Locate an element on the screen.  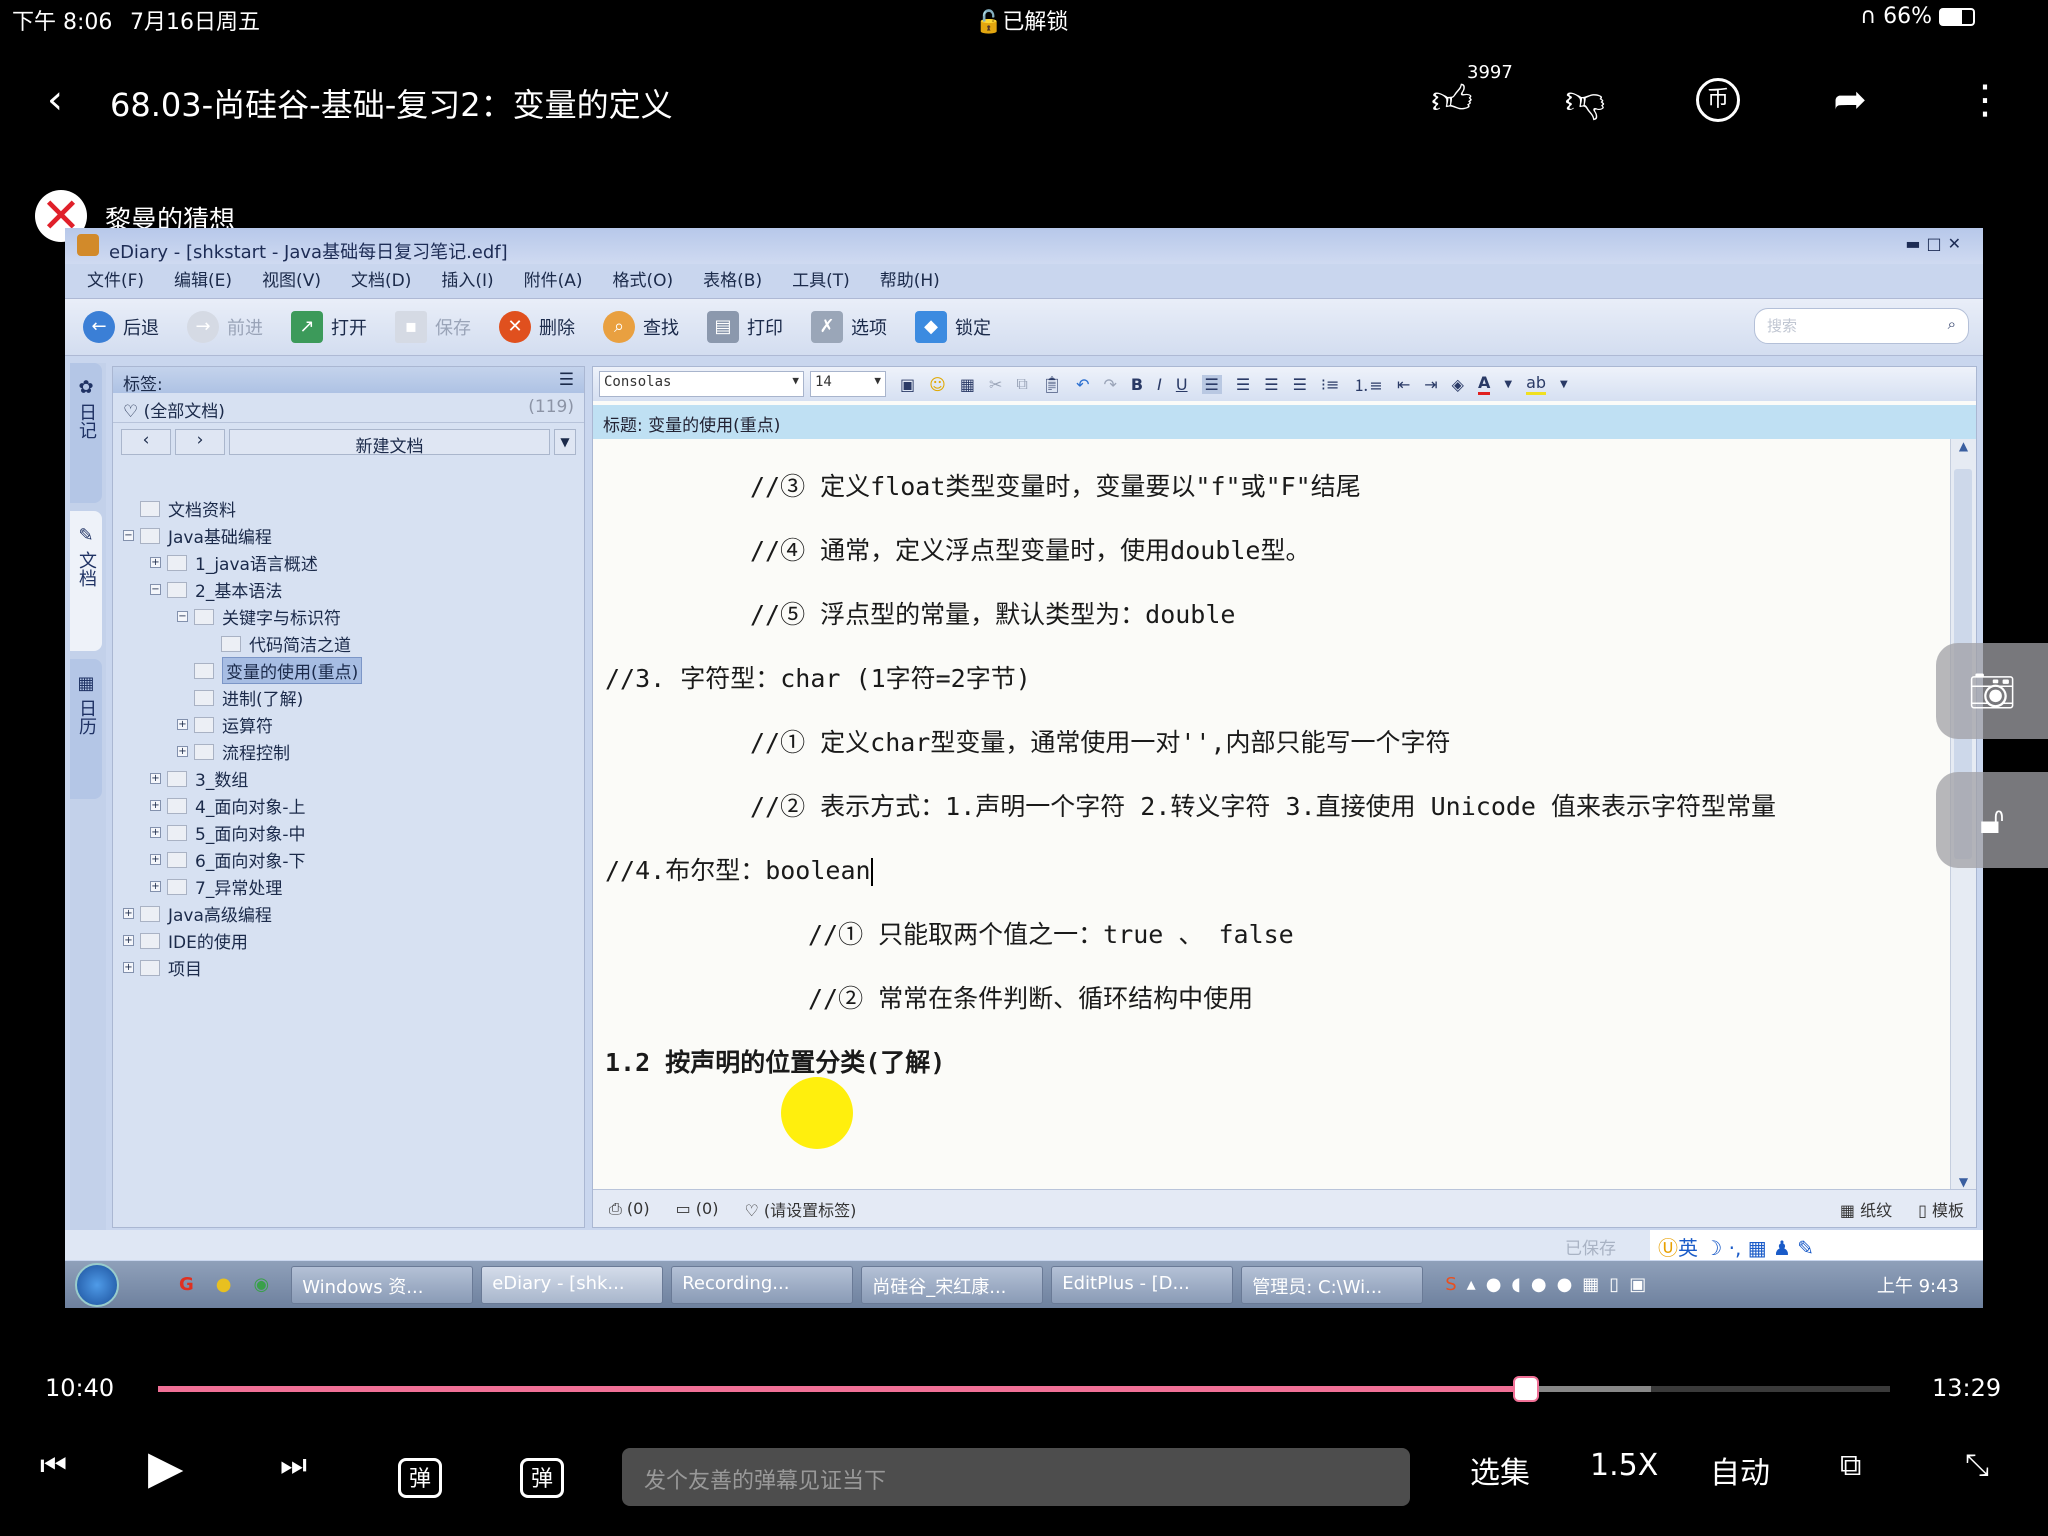
prev-button: ‹ is located at coordinates (146, 442).